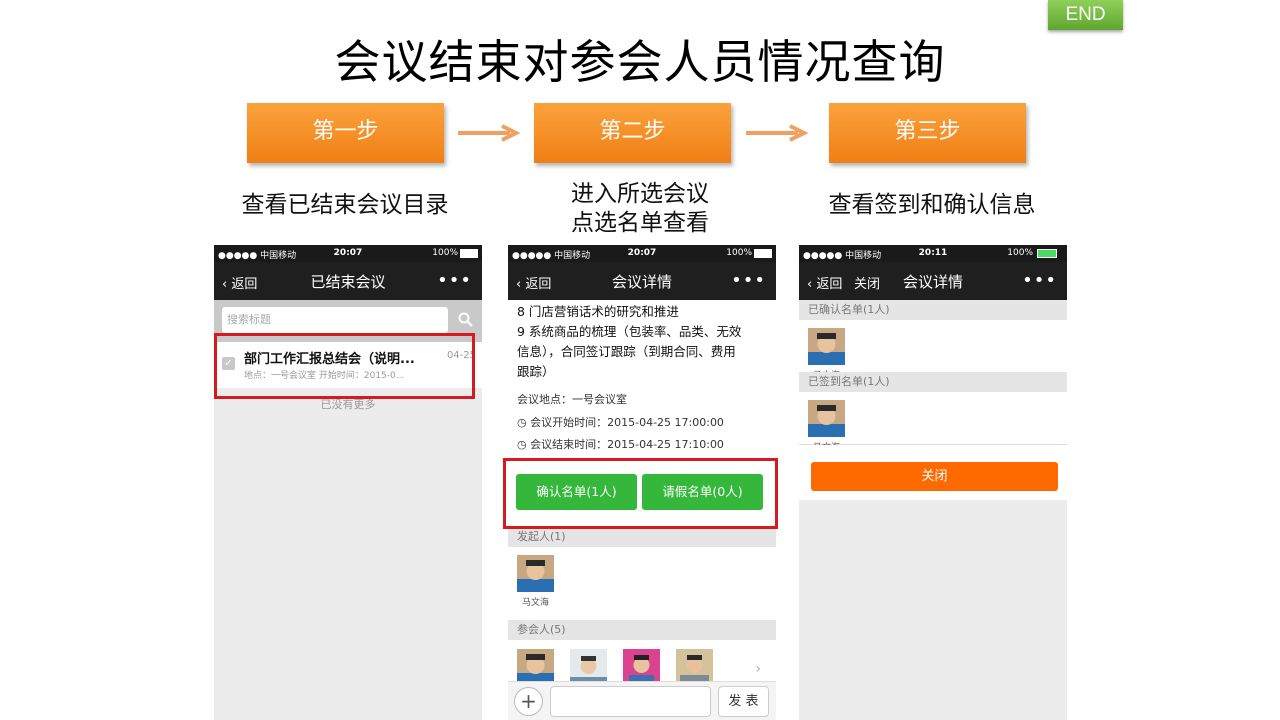 Image resolution: width=1280 pixels, height=720 pixels. Describe the element at coordinates (620, 422) in the screenshot. I see `start-time-row: ◷ 会议开始时间：2015-04-25 17:00:00` at that location.